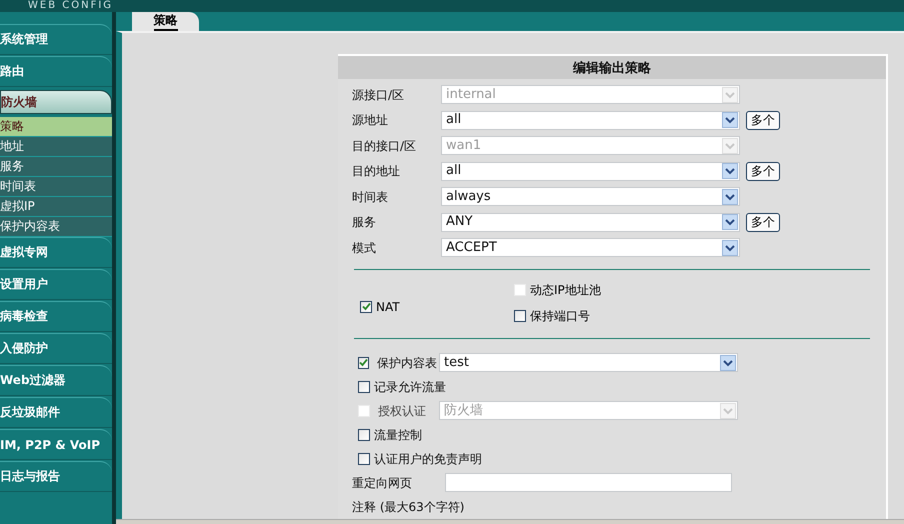  Describe the element at coordinates (402, 411) in the screenshot. I see `checkbox-label: 授权认证` at that location.